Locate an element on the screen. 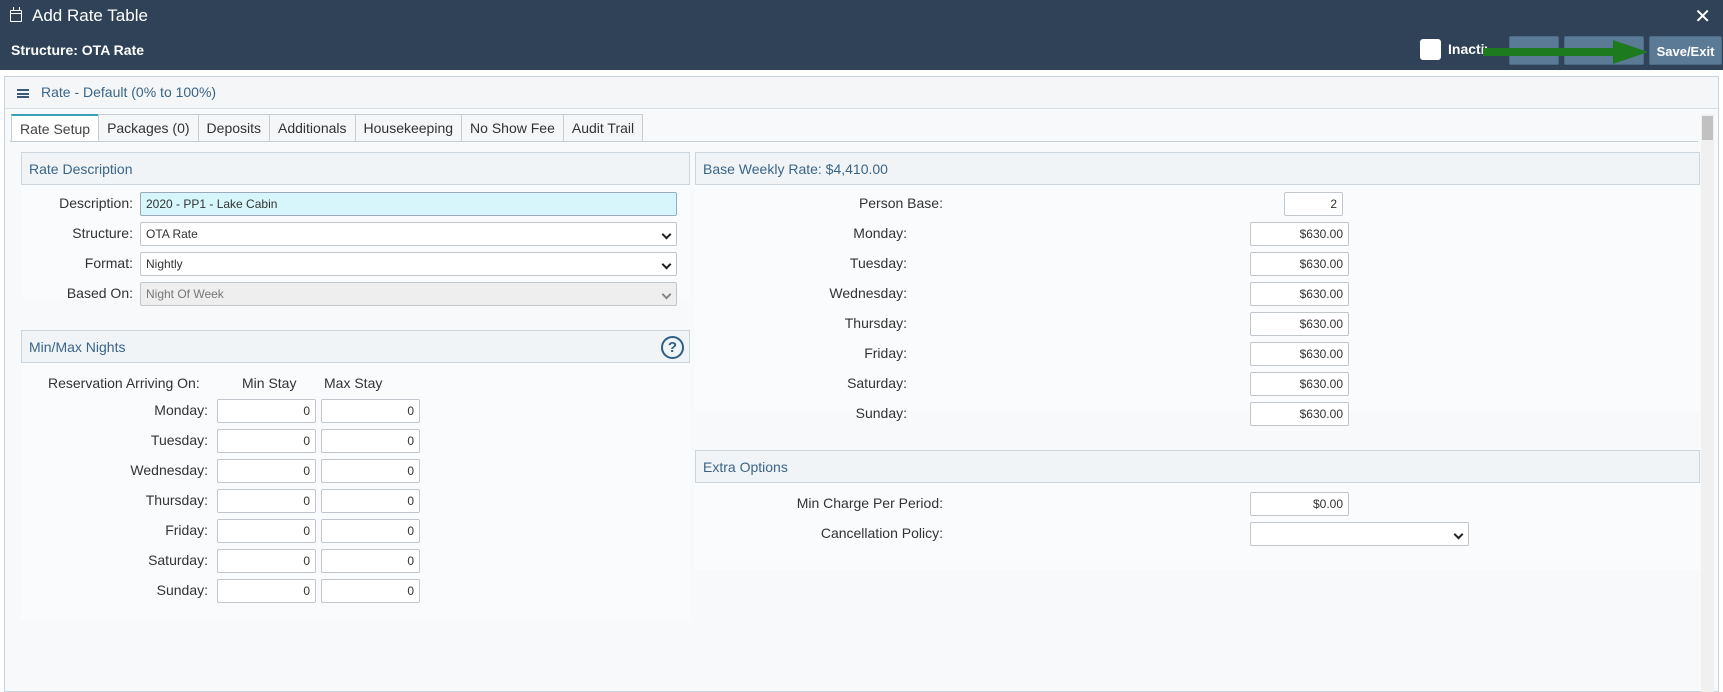  rate-day-label: Thursday: is located at coordinates (875, 323).